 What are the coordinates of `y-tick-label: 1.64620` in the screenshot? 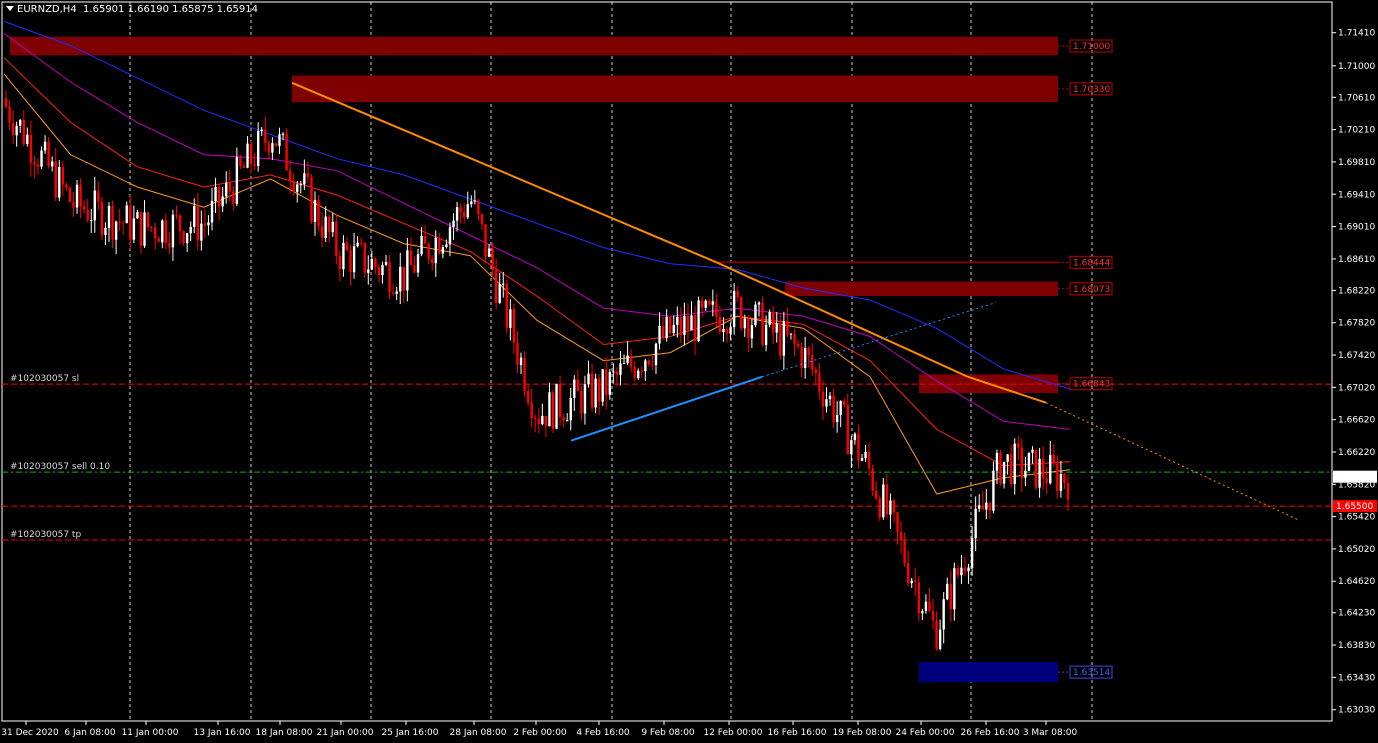 It's located at (1356, 582).